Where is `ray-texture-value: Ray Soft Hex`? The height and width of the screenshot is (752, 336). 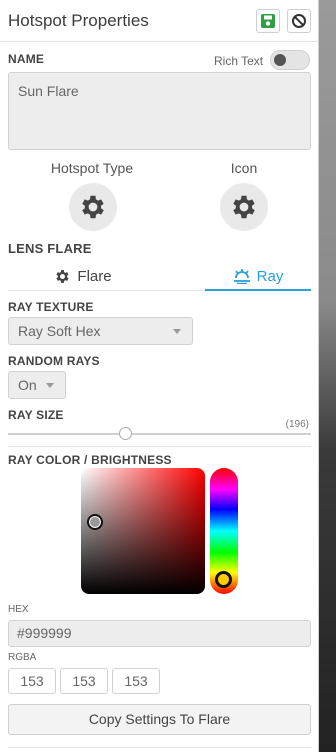
ray-texture-value: Ray Soft Hex is located at coordinates (59, 331).